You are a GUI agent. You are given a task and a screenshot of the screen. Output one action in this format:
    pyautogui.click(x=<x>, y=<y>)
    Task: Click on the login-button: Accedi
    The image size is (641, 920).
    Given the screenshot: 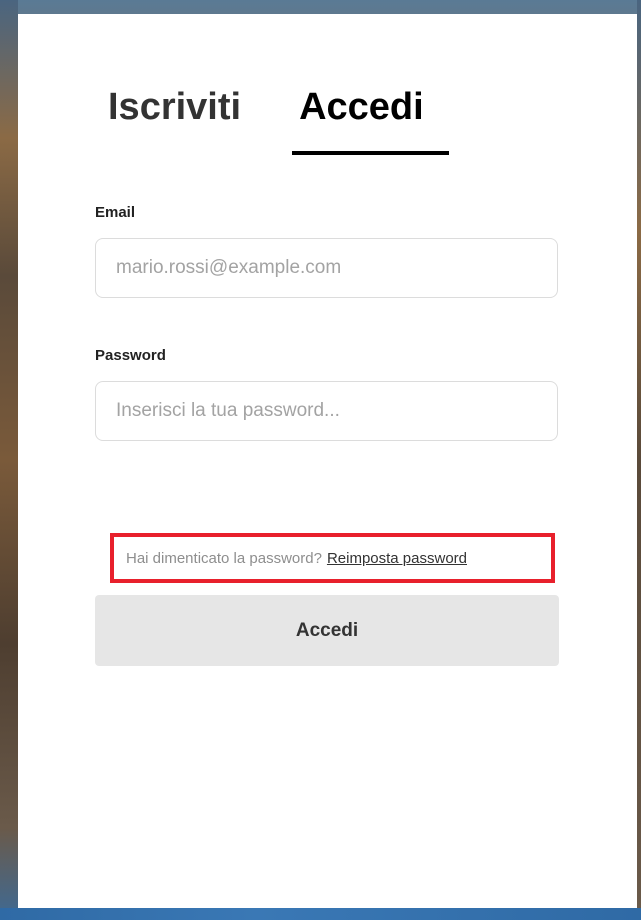 What is the action you would take?
    pyautogui.click(x=327, y=630)
    